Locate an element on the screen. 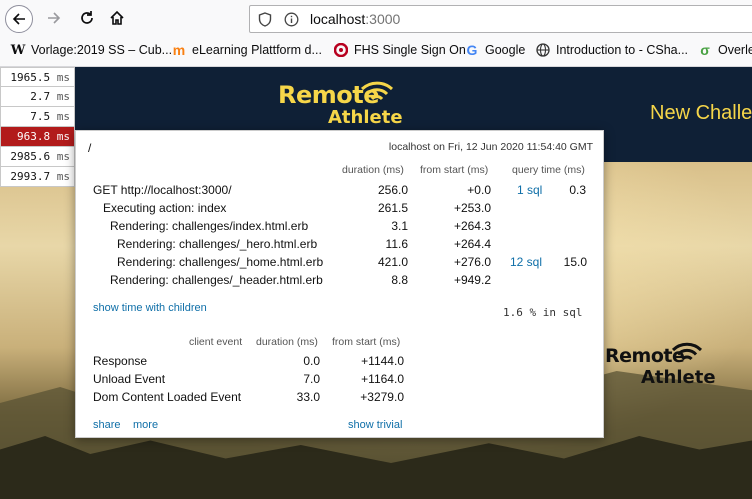 Image resolution: width=752 pixels, height=499 pixels. overleaf-icon: σ is located at coordinates (705, 50).